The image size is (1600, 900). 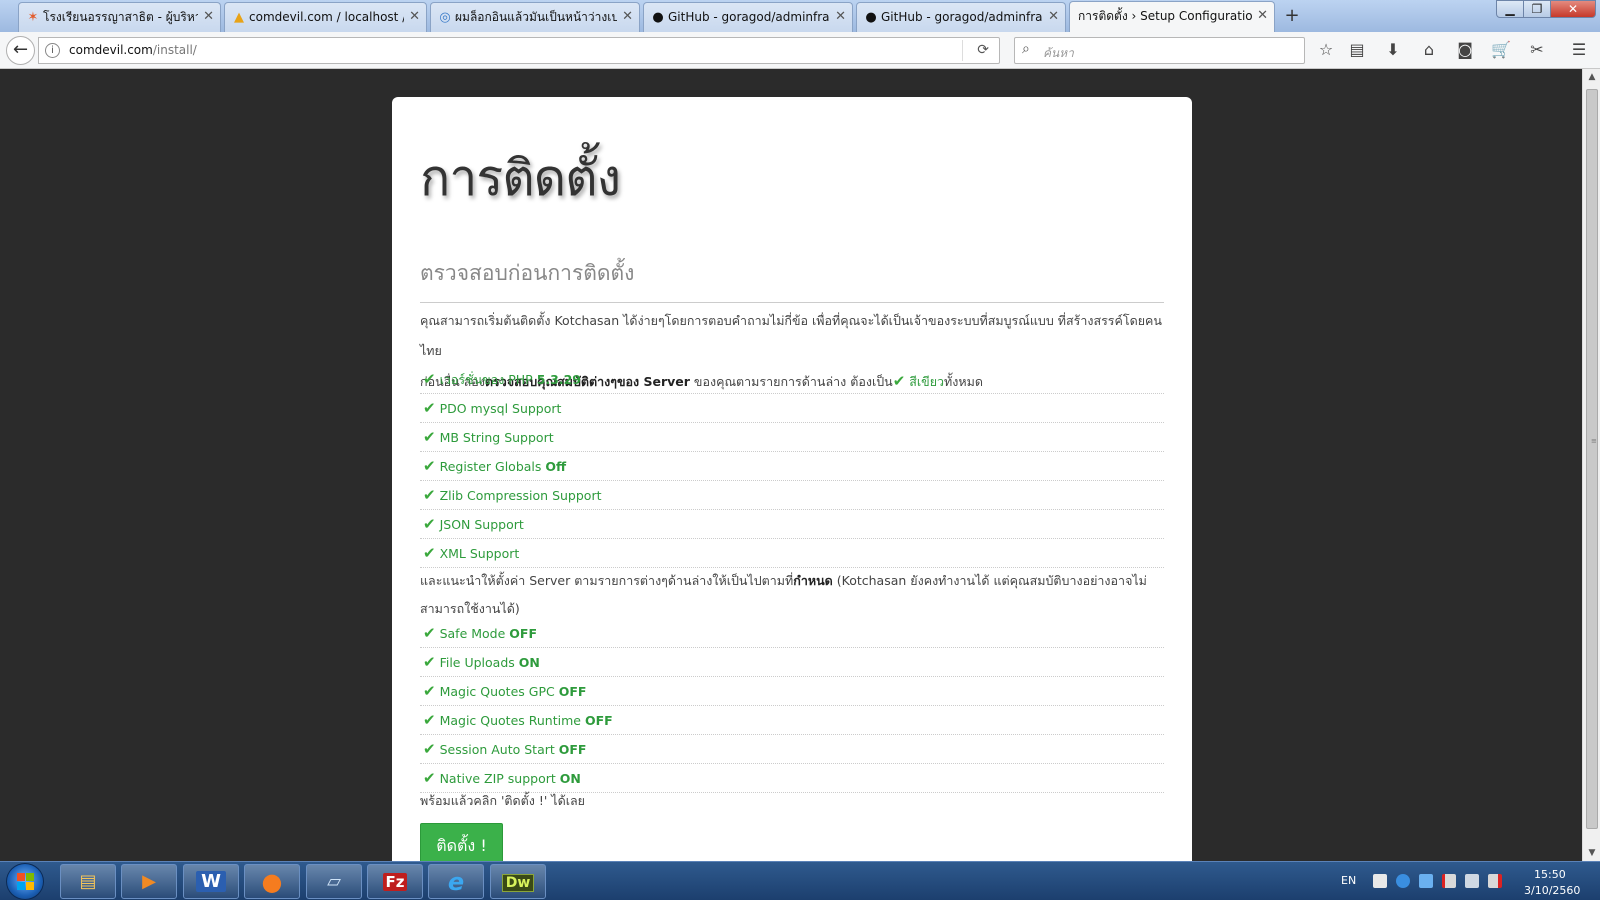 What do you see at coordinates (1165, 16) in the screenshot?
I see `tab-label: การติดตั้ง › Setup Configuration Fi` at bounding box center [1165, 16].